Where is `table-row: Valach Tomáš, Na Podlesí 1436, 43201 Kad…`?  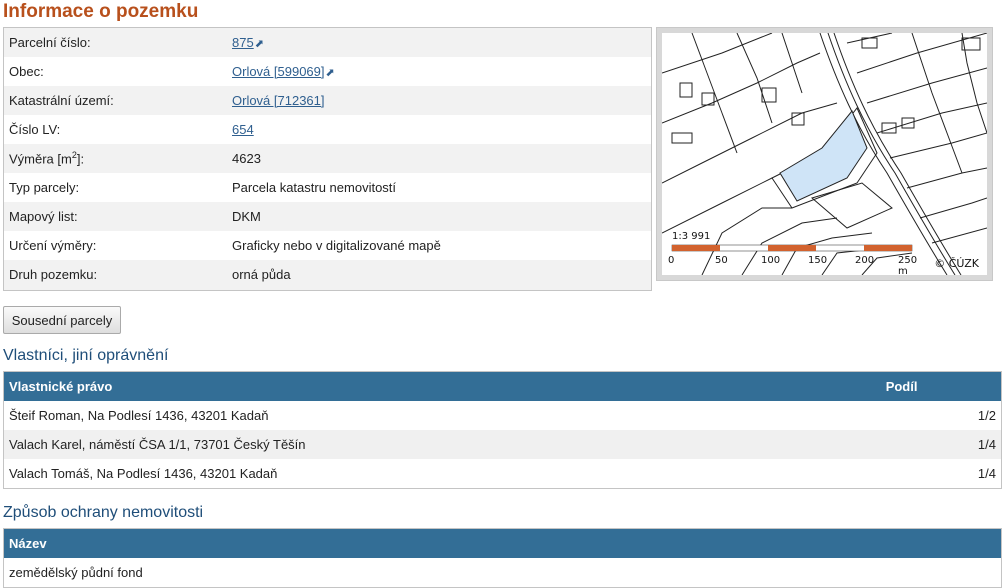 table-row: Valach Tomáš, Na Podlesí 1436, 43201 Kad… is located at coordinates (502, 474).